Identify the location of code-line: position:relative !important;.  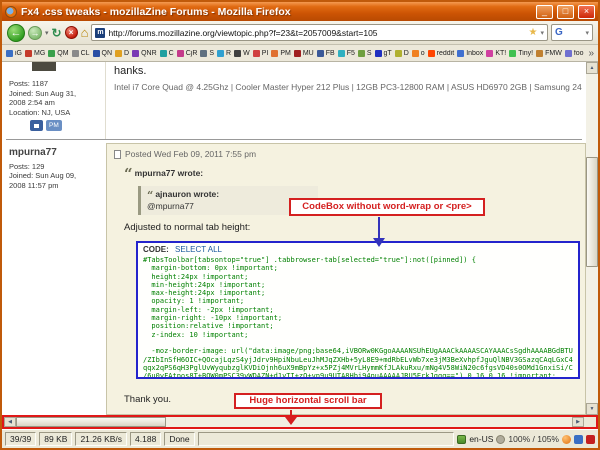
(208, 326).